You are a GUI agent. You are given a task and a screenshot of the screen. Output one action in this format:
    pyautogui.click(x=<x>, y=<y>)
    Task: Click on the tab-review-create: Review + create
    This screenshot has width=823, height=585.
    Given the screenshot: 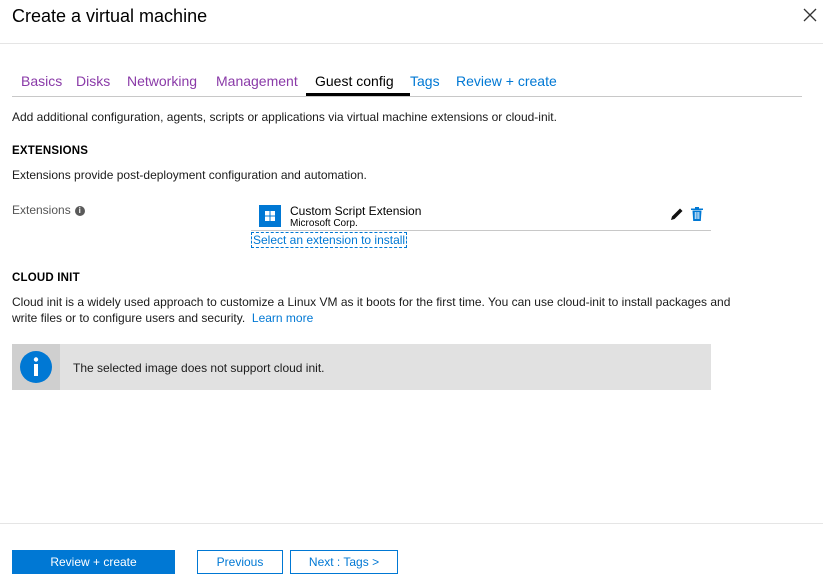 What is the action you would take?
    pyautogui.click(x=506, y=81)
    